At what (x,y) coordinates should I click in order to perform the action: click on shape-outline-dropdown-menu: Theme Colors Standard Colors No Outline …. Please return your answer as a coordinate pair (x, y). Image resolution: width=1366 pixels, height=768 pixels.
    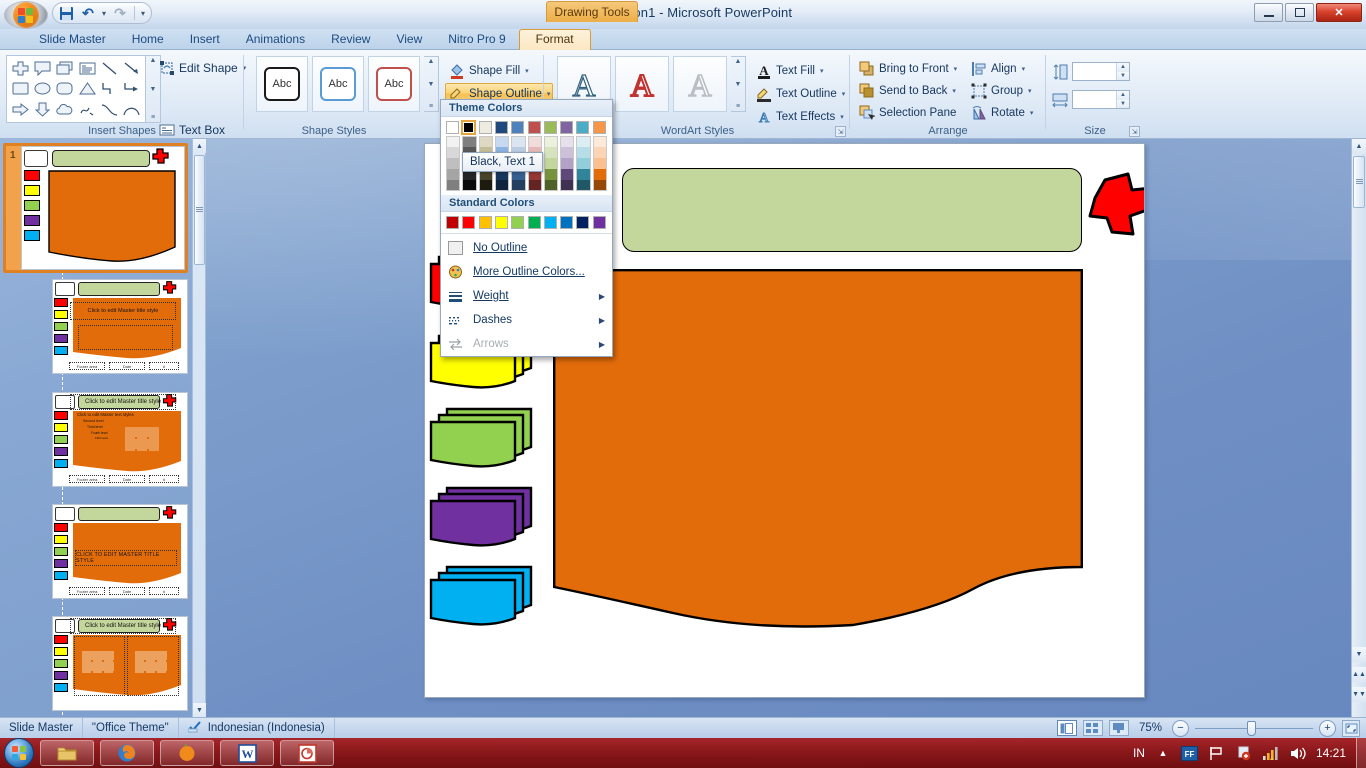
    Looking at the image, I should click on (526, 228).